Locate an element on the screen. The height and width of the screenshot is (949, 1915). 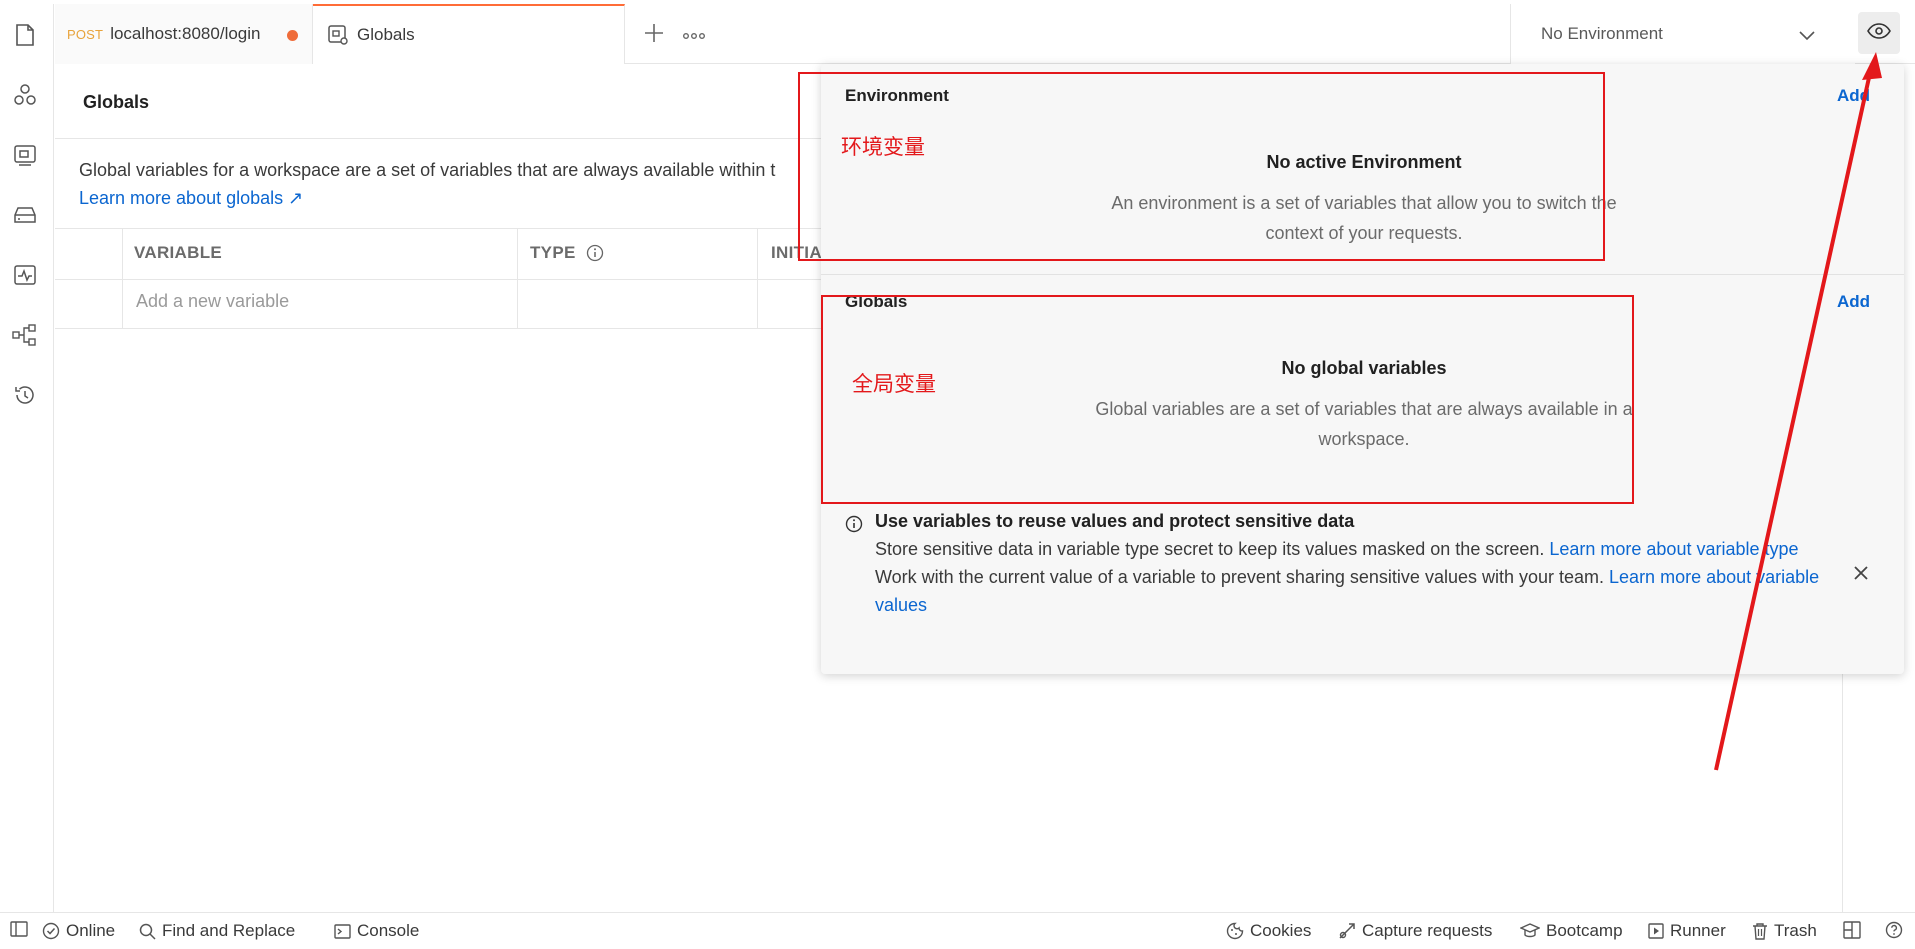
annotation-box-globals is located at coordinates (1227, 399).